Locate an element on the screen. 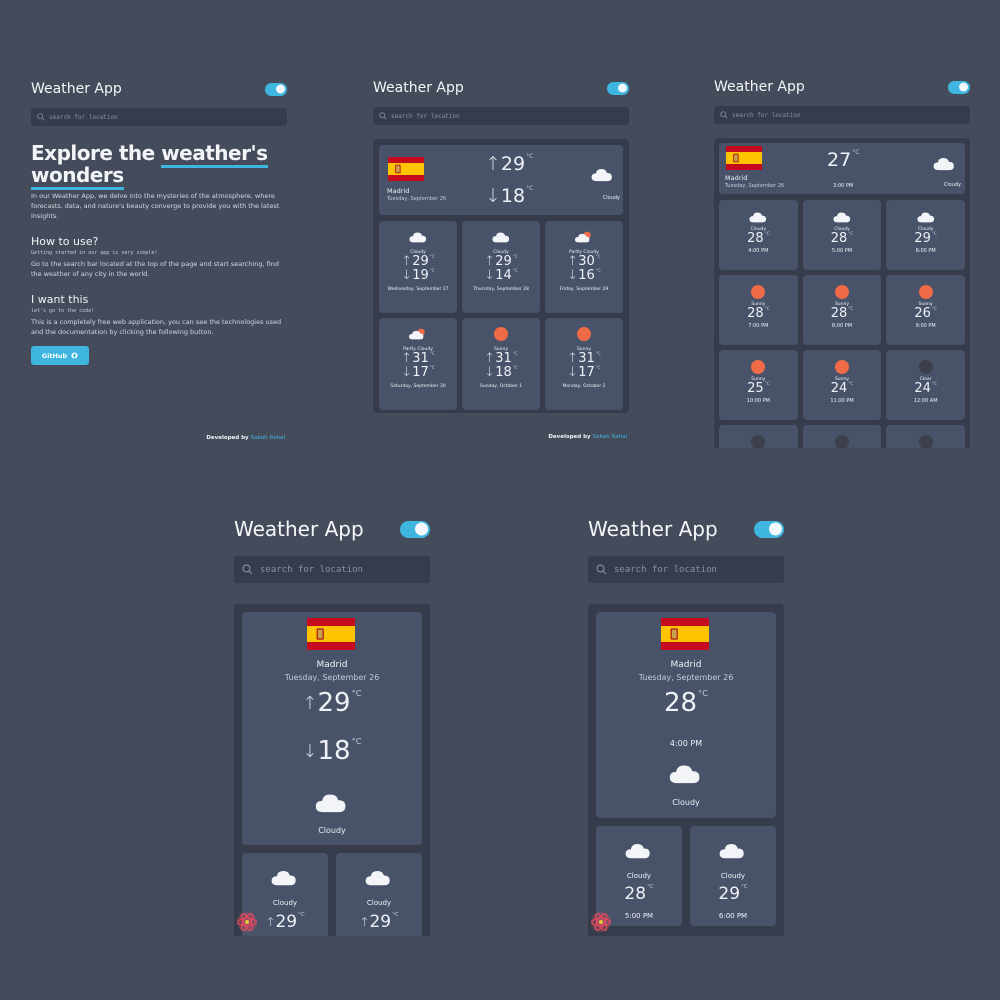 Image resolution: width=1000 pixels, height=1000 pixels. hour-card: Sunny 25 °C 10:00 PM is located at coordinates (758, 385).